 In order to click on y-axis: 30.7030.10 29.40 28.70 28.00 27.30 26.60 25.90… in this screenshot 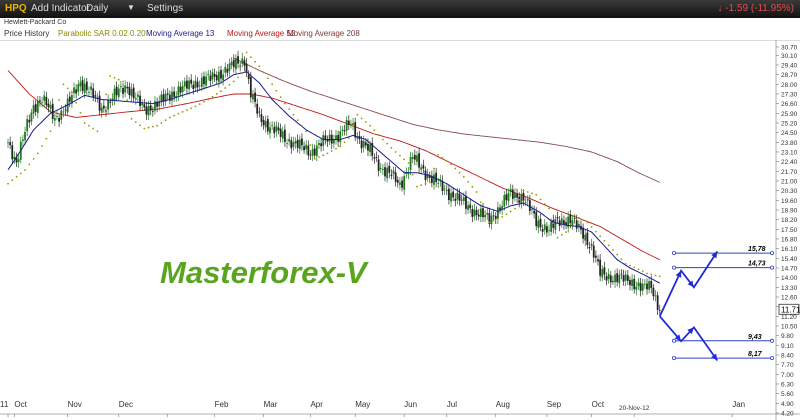, I will do `click(787, 231)`.